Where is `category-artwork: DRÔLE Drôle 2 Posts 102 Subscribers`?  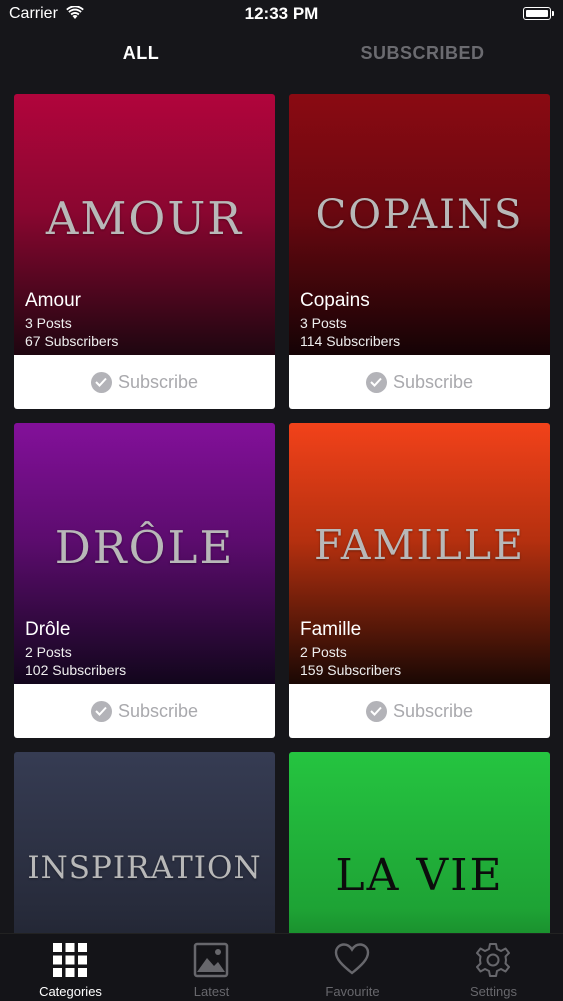 category-artwork: DRÔLE Drôle 2 Posts 102 Subscribers is located at coordinates (144, 553).